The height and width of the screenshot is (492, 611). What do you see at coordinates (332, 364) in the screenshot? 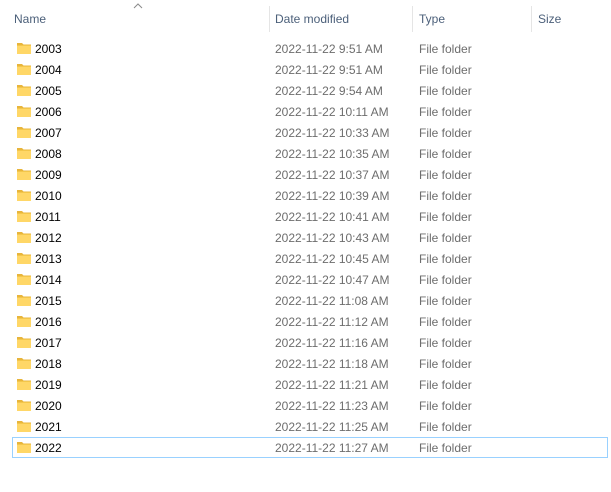
I see `date-modified-cell: 2022-11-22 11:18 AM` at bounding box center [332, 364].